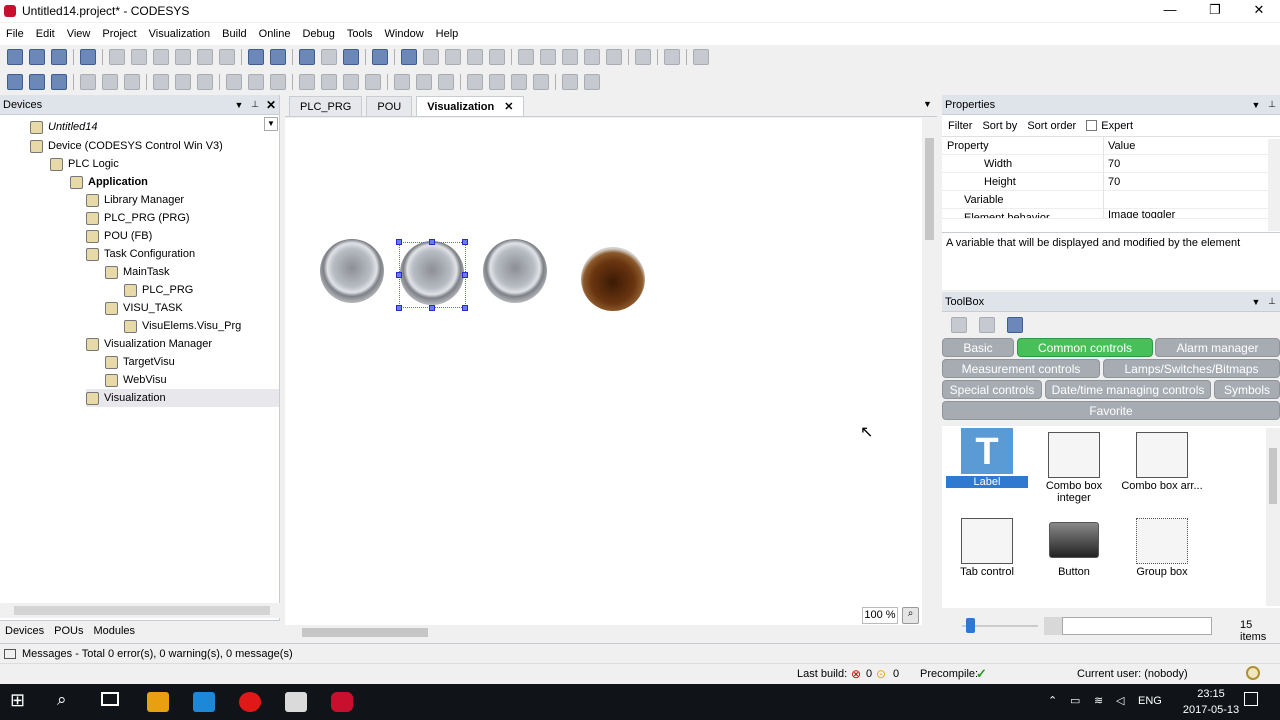  Describe the element at coordinates (1217, 347) in the screenshot. I see `category-alarm-manager: Alarm manager` at that location.